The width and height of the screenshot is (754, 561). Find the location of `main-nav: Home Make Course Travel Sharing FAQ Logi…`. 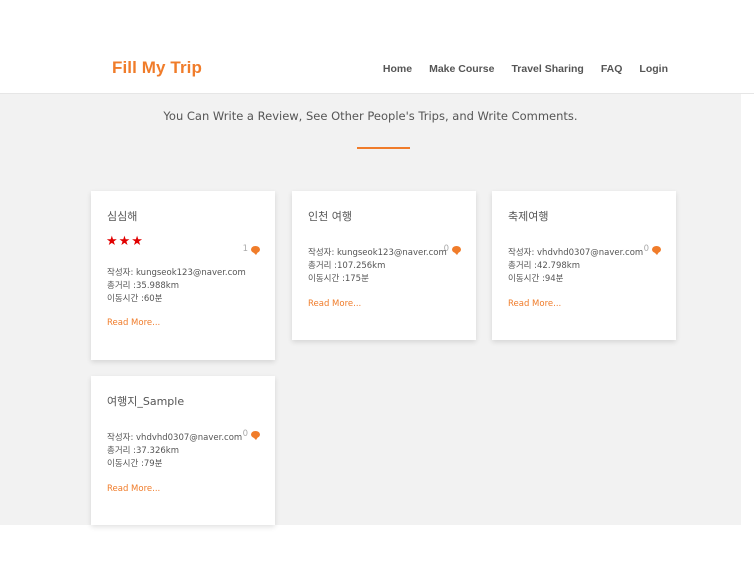

main-nav: Home Make Course Travel Sharing FAQ Logi… is located at coordinates (525, 69).